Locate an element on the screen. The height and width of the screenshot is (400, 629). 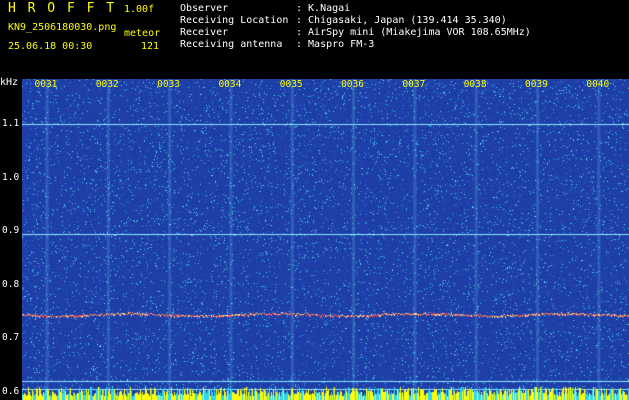
info-label-location: Receiving Location is located at coordinates (234, 20).